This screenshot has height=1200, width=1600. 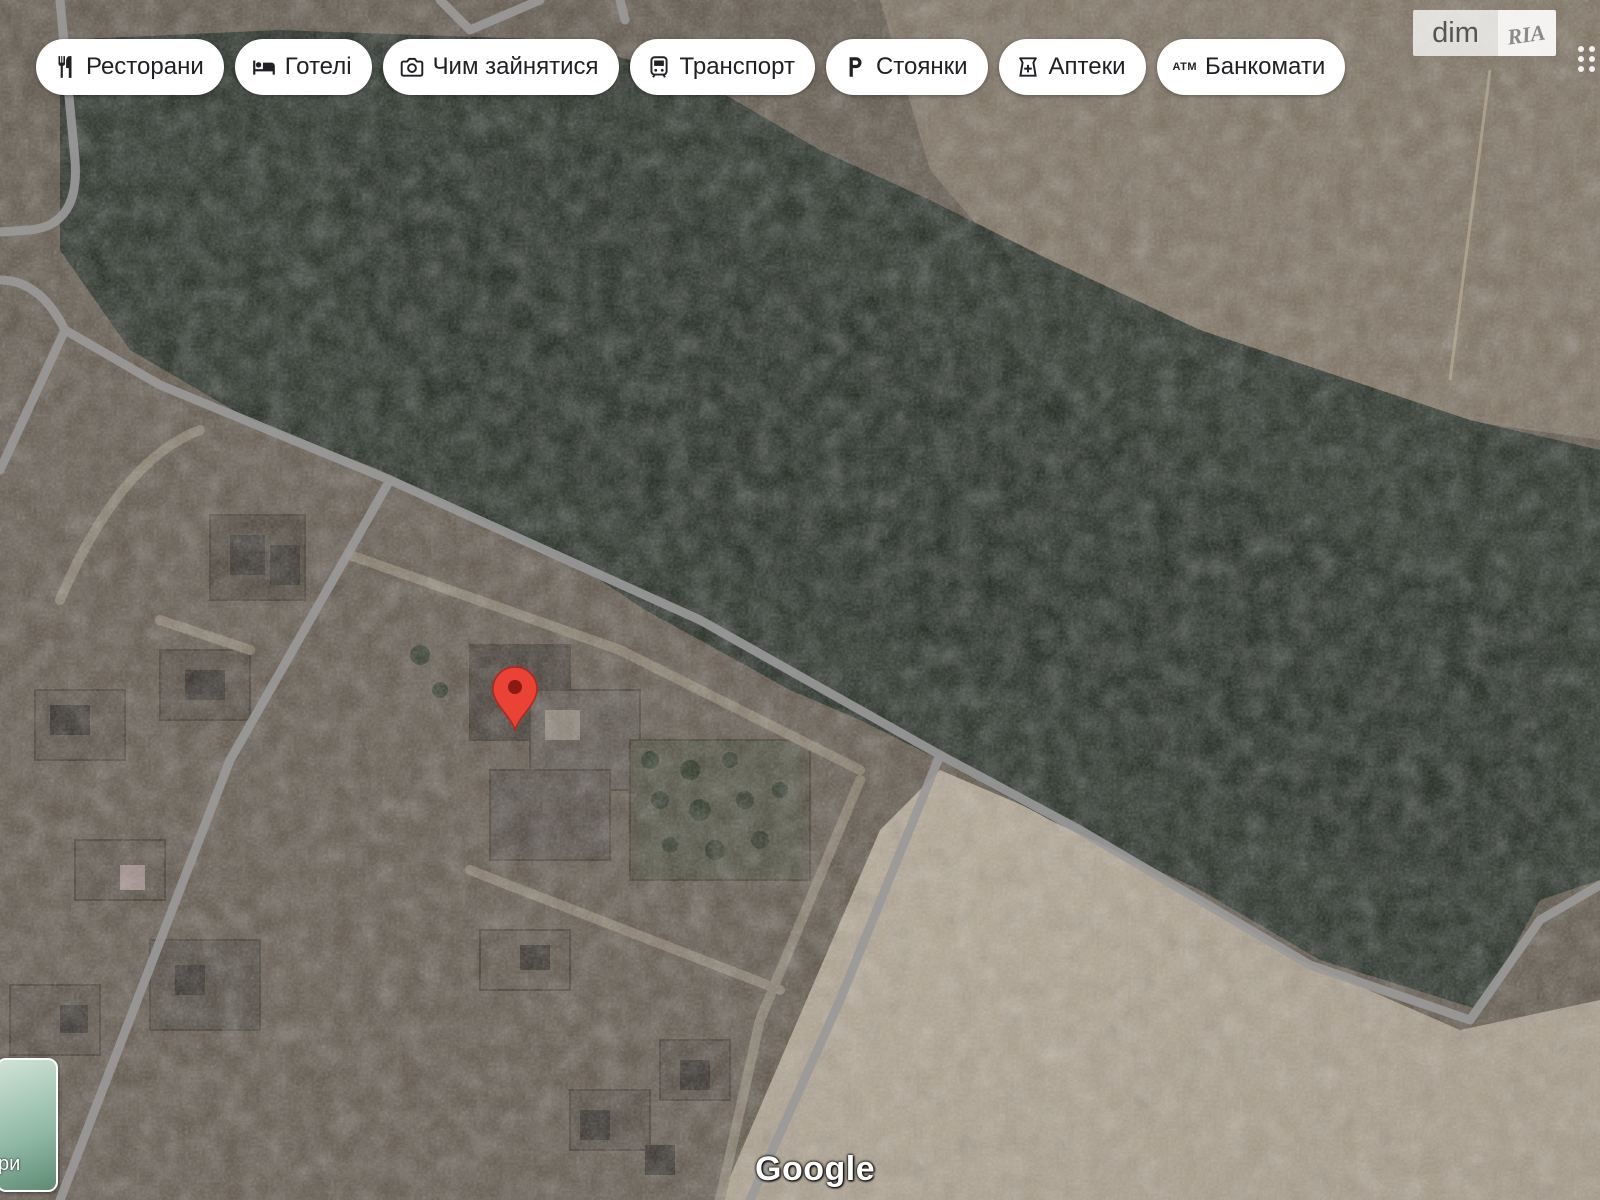 I want to click on chip-pharmacies: Аптеки, so click(x=1072, y=67).